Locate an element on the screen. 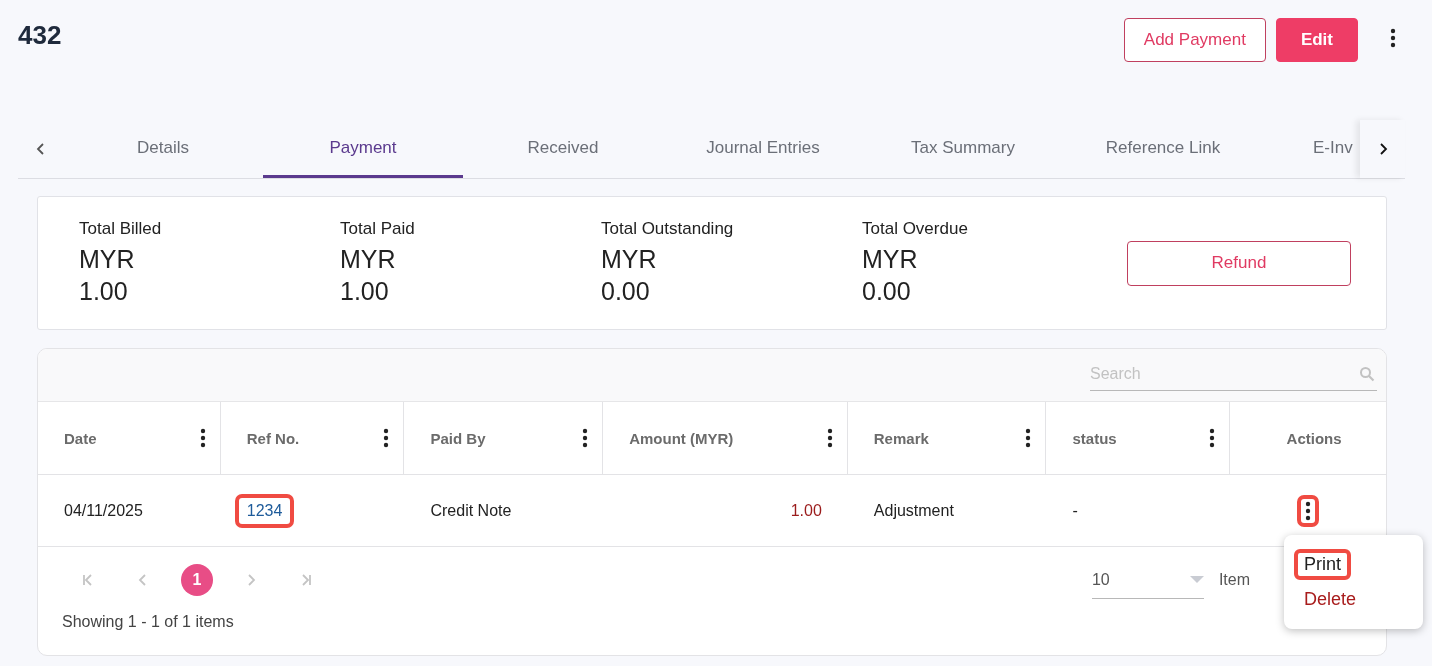 Image resolution: width=1432 pixels, height=666 pixels. tab: Reference Link is located at coordinates (1163, 149).